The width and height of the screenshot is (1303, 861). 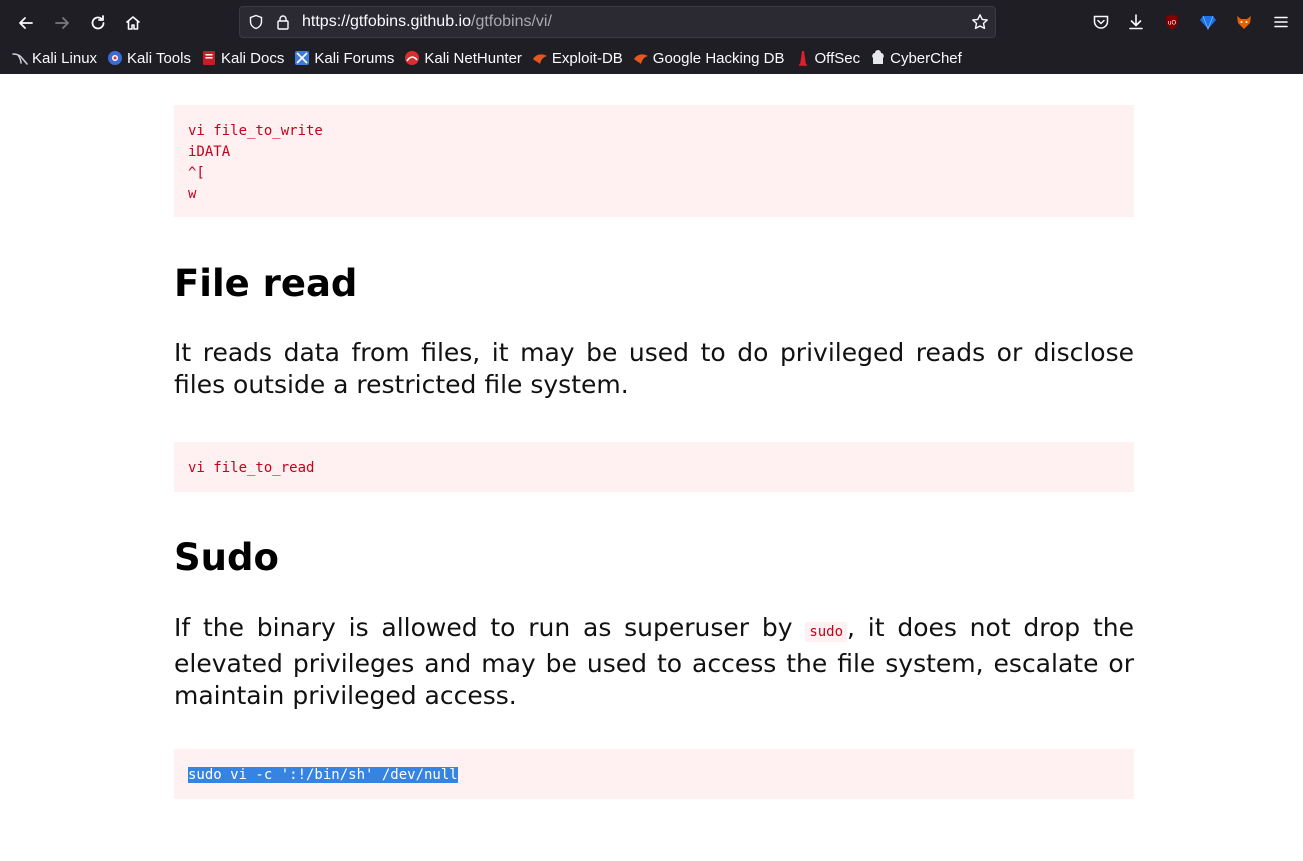 I want to click on bookmark-kali-forums: Kali Forums, so click(x=344, y=58).